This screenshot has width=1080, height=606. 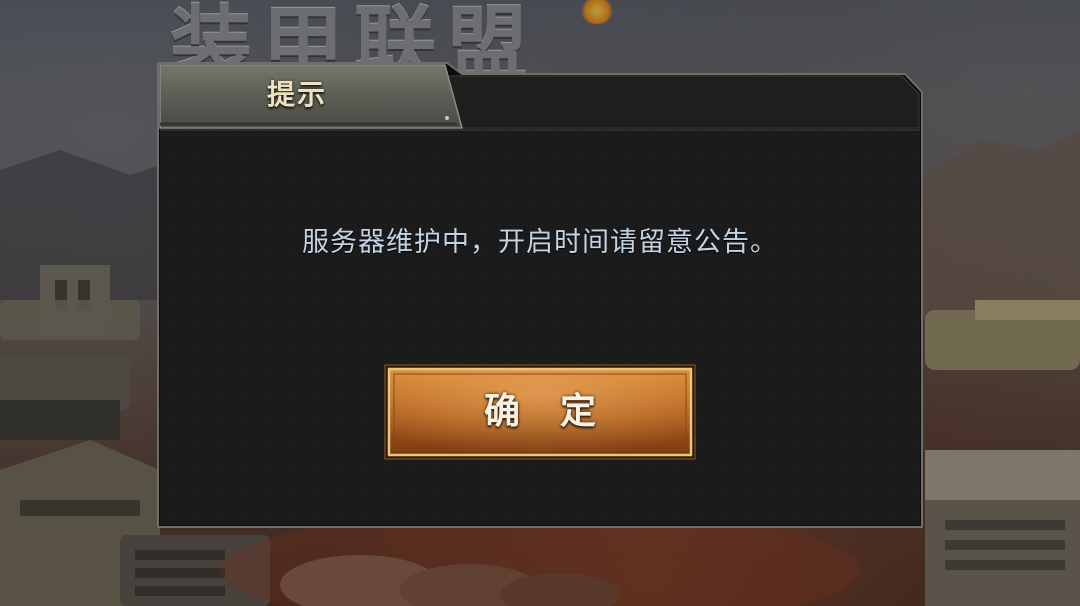 What do you see at coordinates (559, 411) in the screenshot?
I see `confirm-button-label: 确定` at bounding box center [559, 411].